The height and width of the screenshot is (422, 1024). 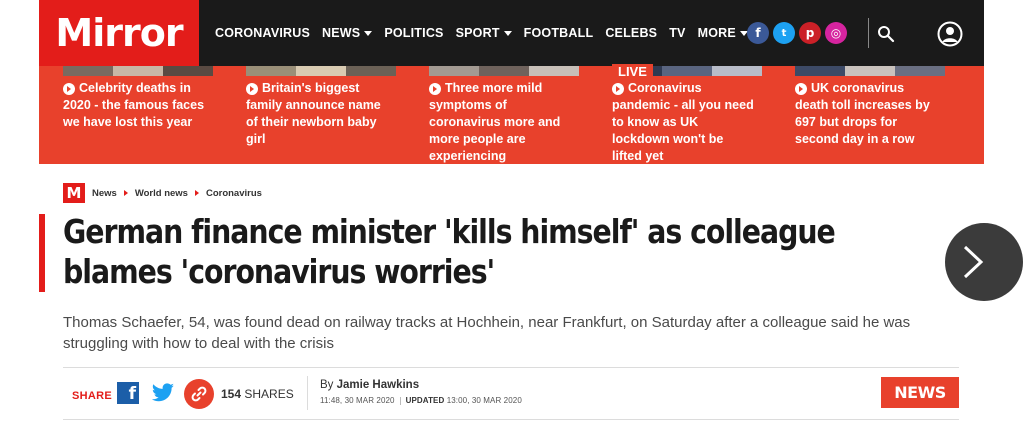 I want to click on user-account-icon, so click(x=950, y=34).